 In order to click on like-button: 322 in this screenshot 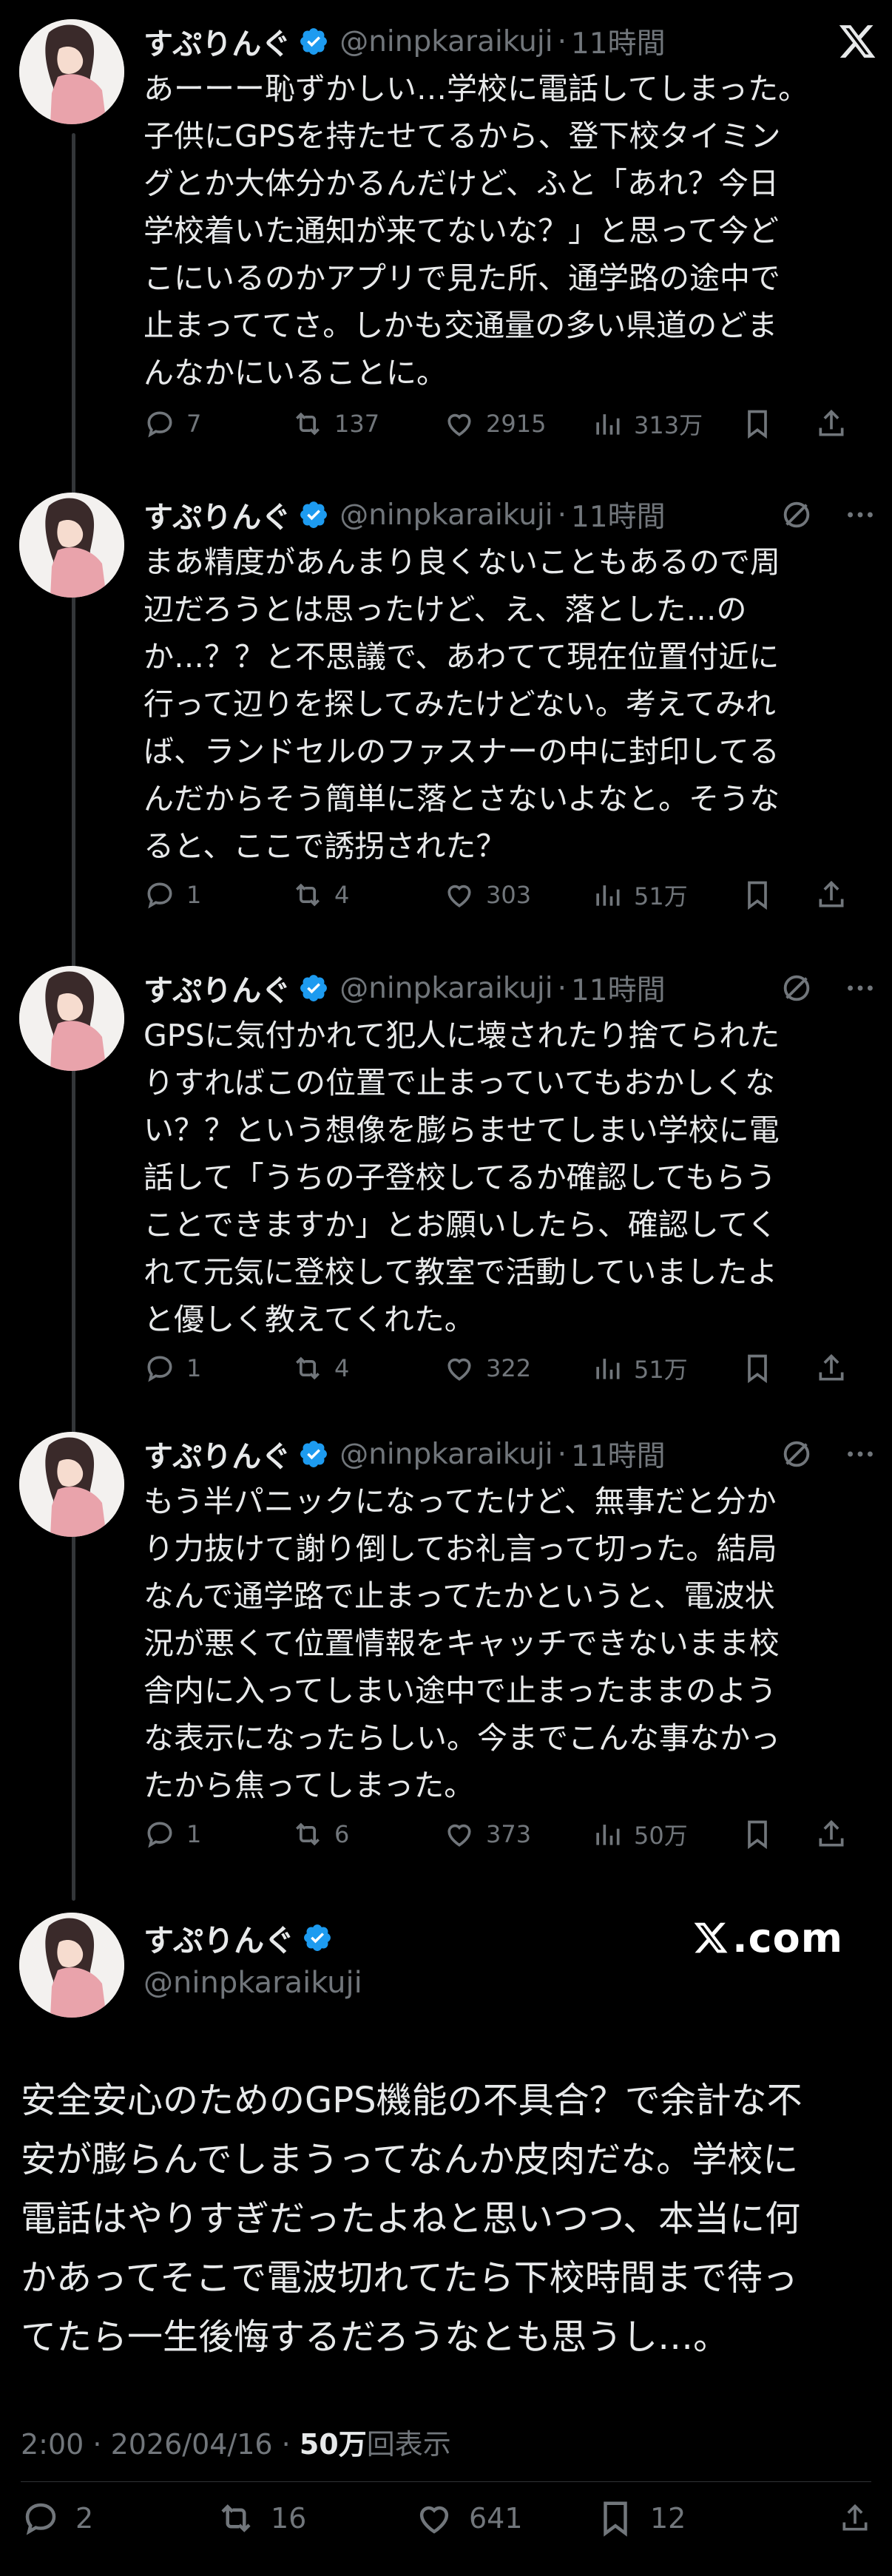, I will do `click(517, 1368)`.